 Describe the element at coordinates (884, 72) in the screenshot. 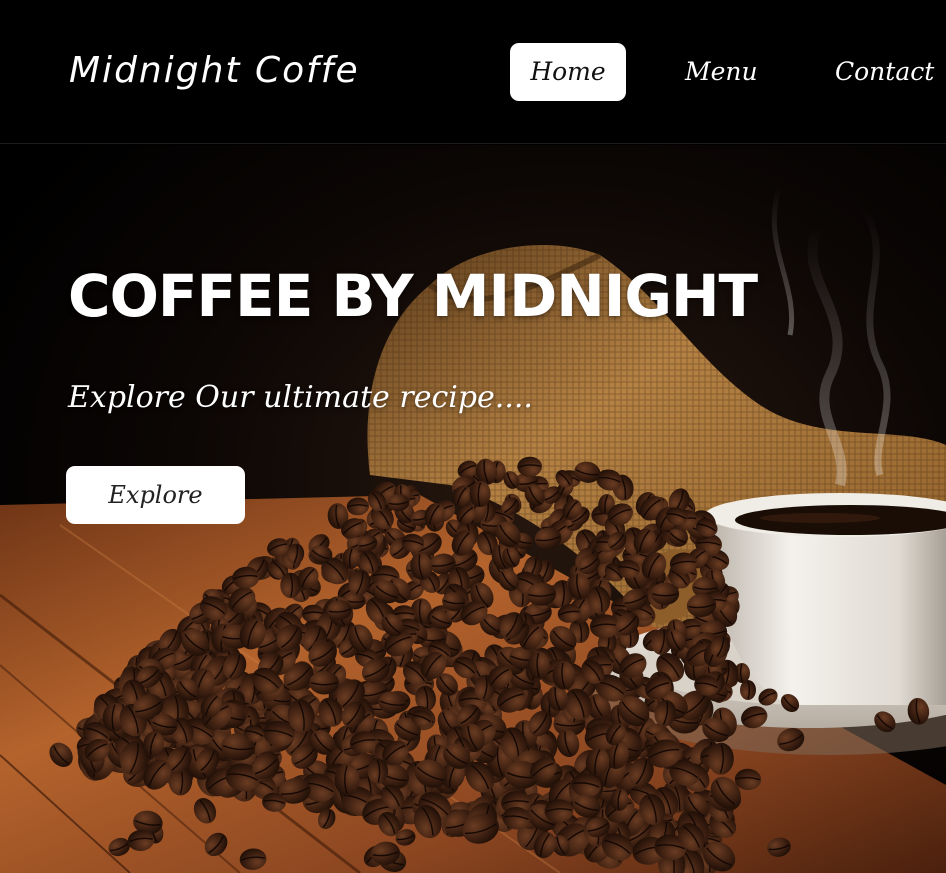

I see `nav-contact-link: Contact` at that location.